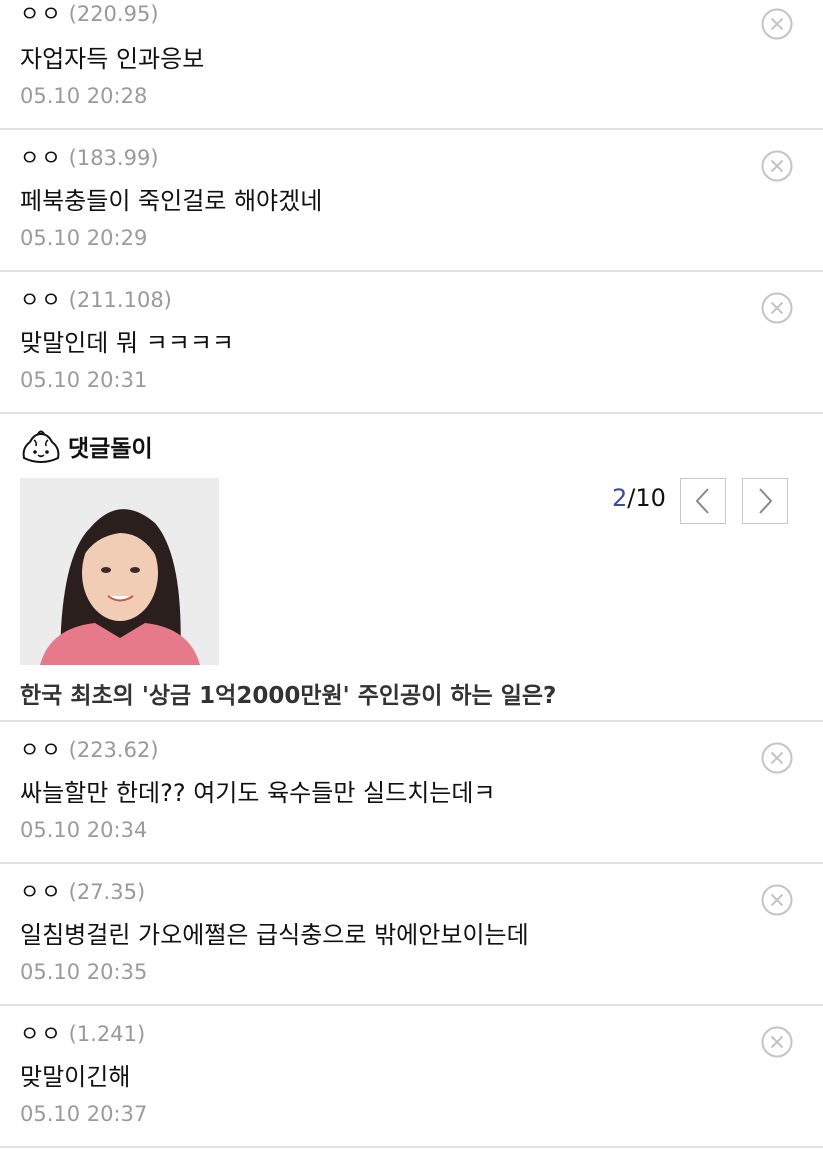  Describe the element at coordinates (127, 343) in the screenshot. I see `comment-text: 맞말인데 뭐 ㅋㅋㅋㅋ` at that location.